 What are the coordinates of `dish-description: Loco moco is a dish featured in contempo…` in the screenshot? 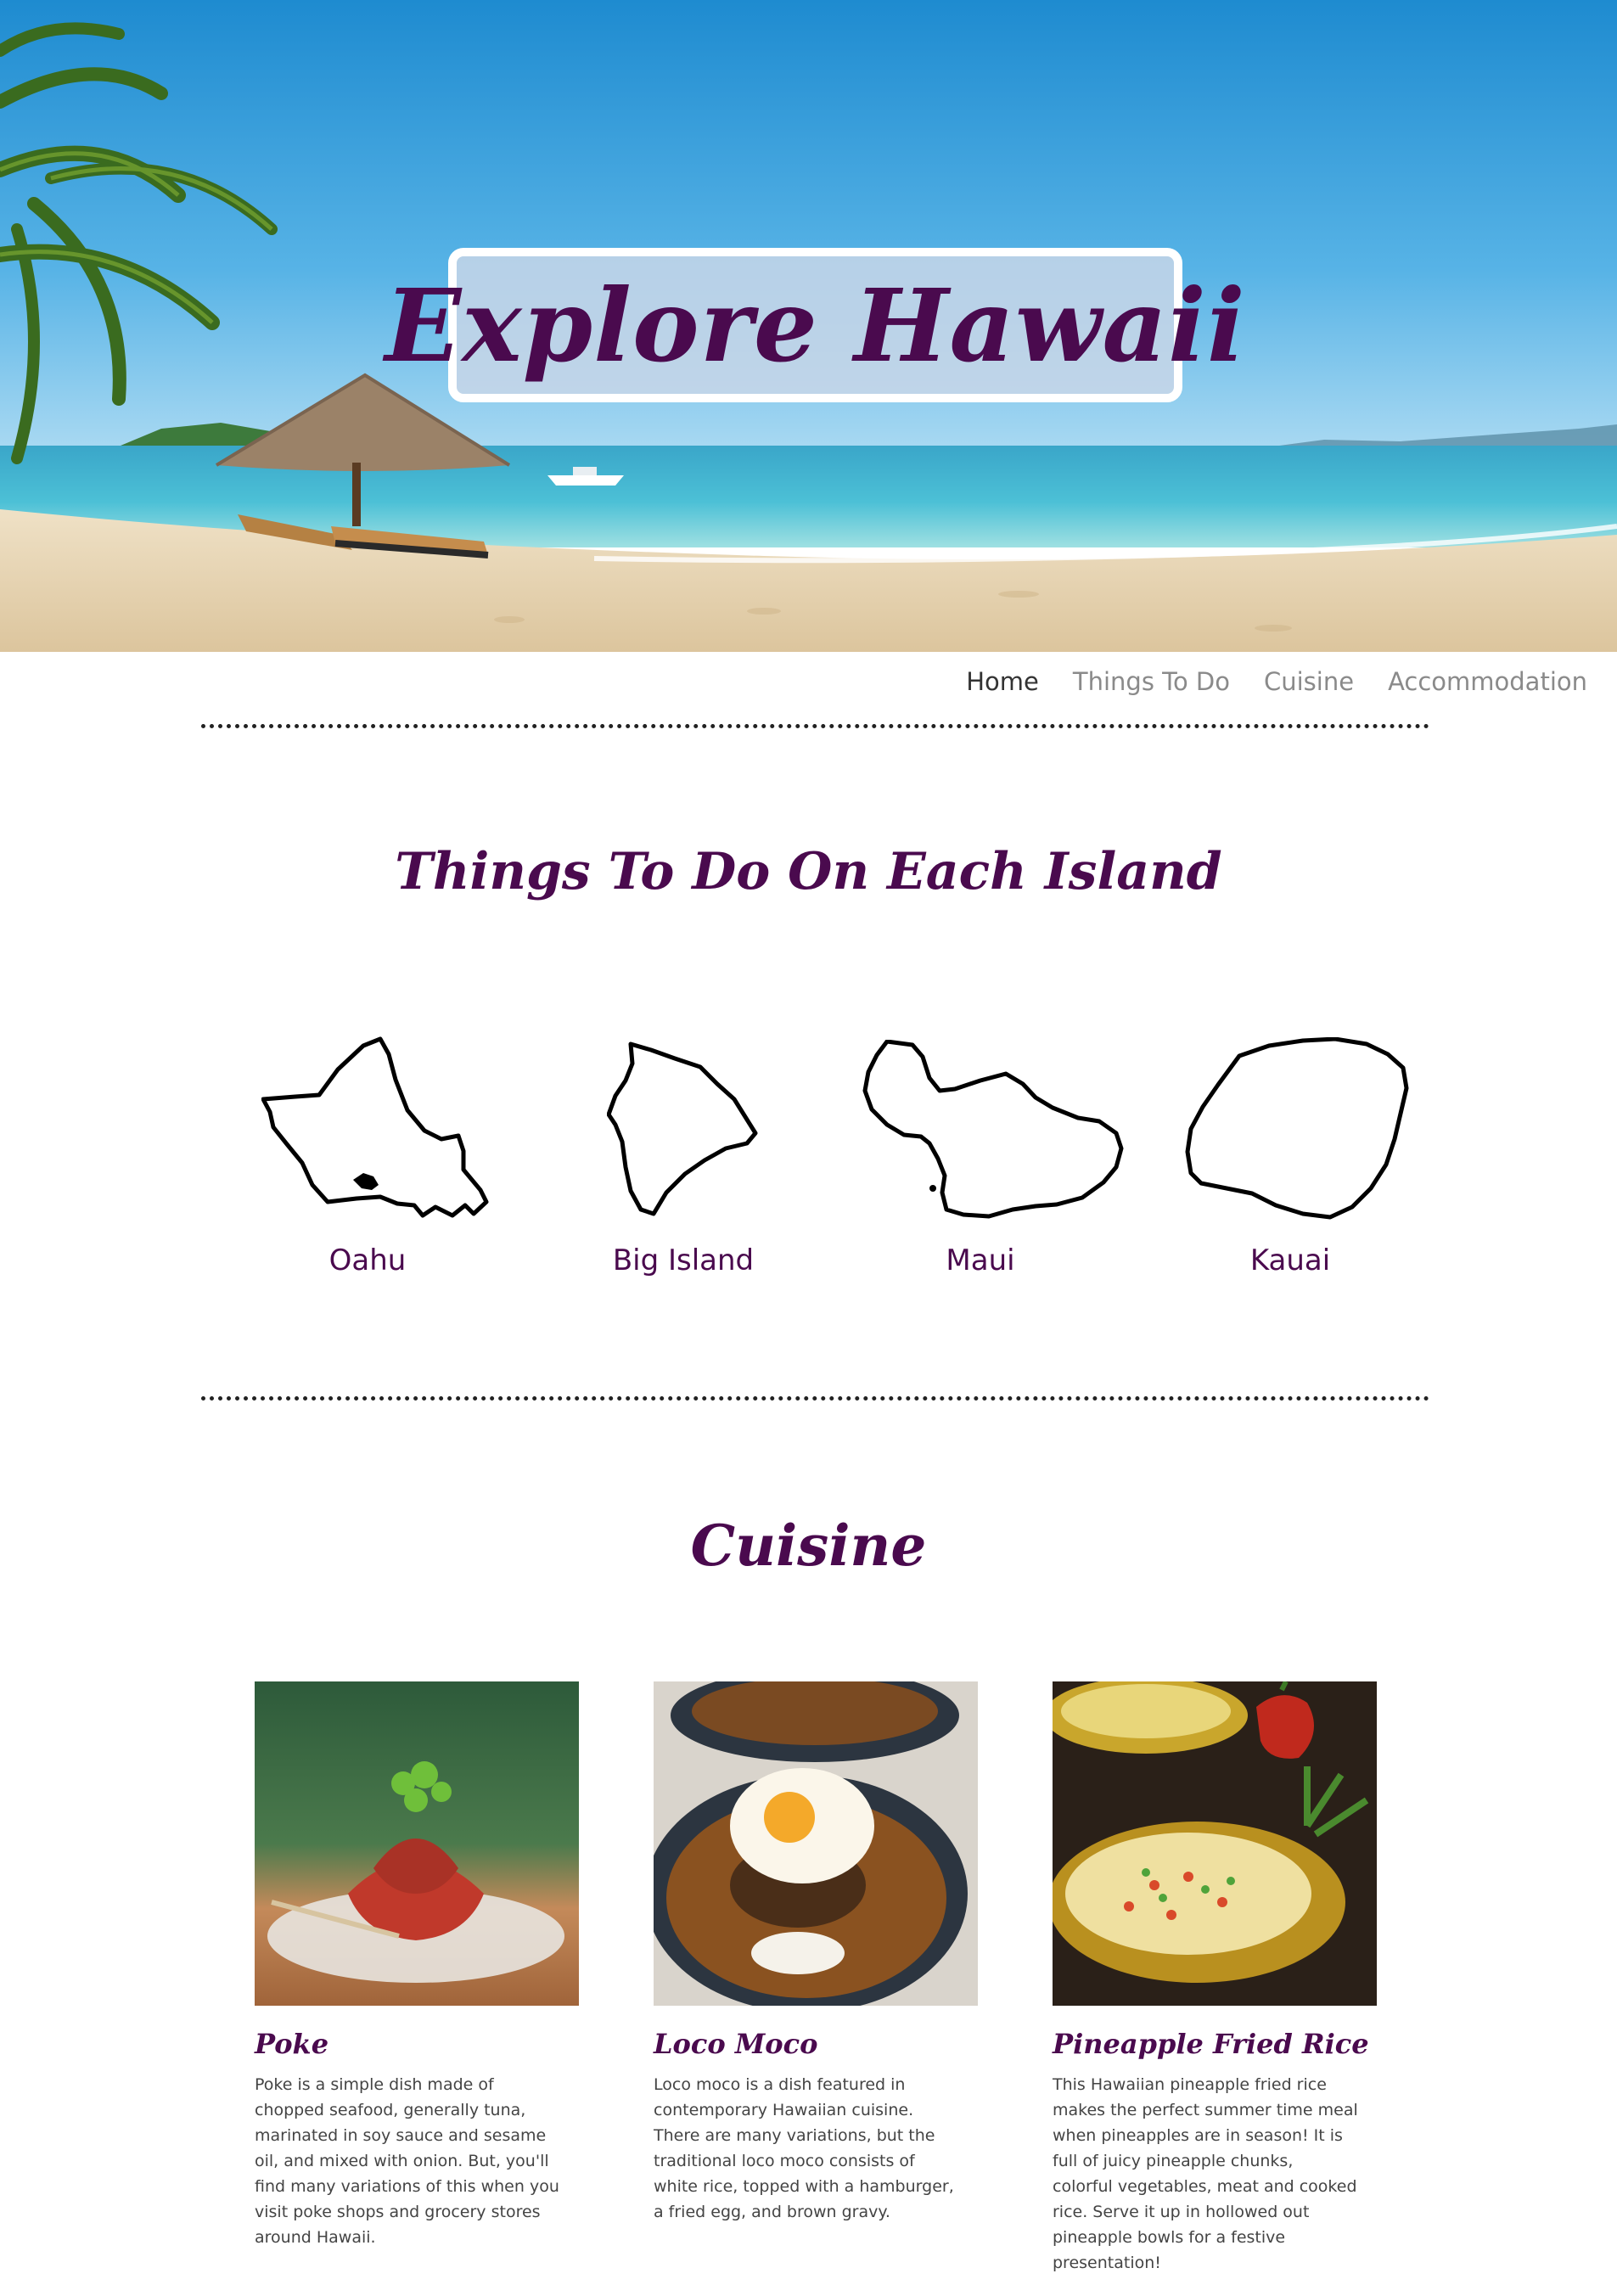 It's located at (804, 2148).